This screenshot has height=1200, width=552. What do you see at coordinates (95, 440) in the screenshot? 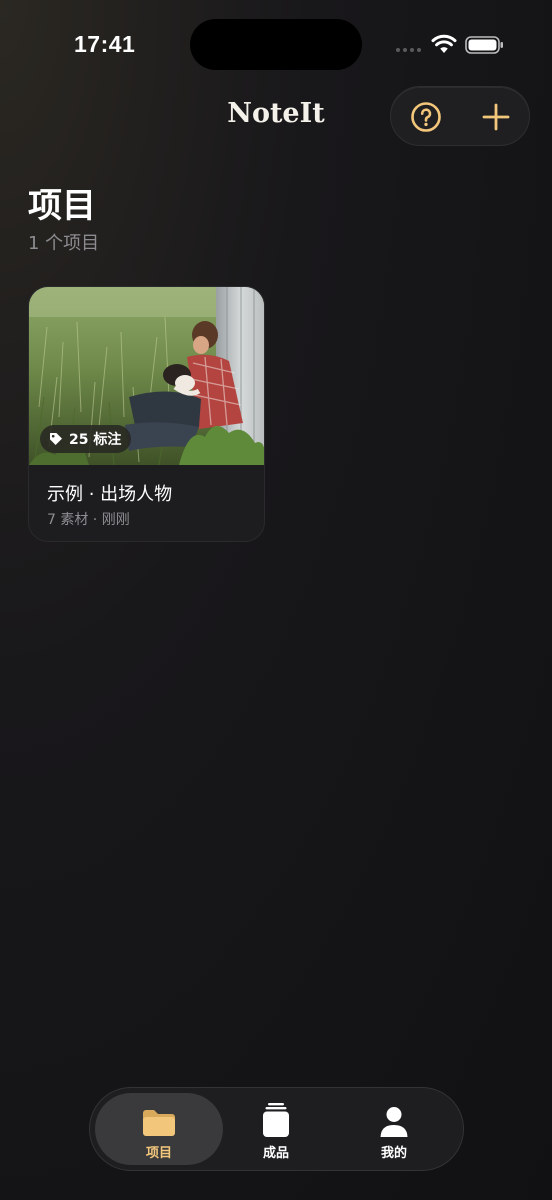
I see `annotation-count: 25 标注` at bounding box center [95, 440].